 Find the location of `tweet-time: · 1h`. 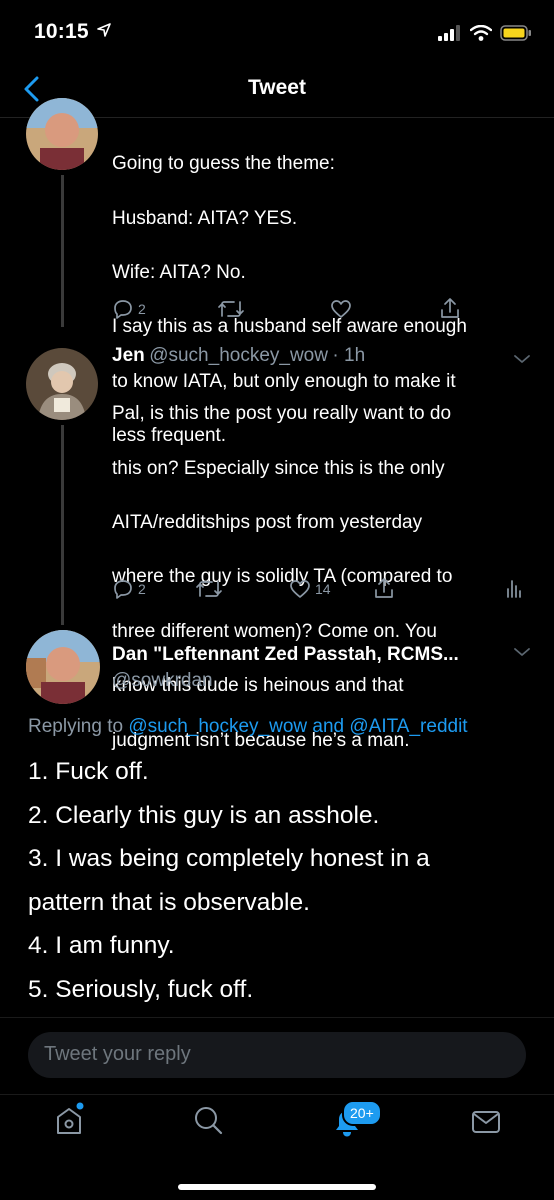

tweet-time: · 1h is located at coordinates (349, 355).